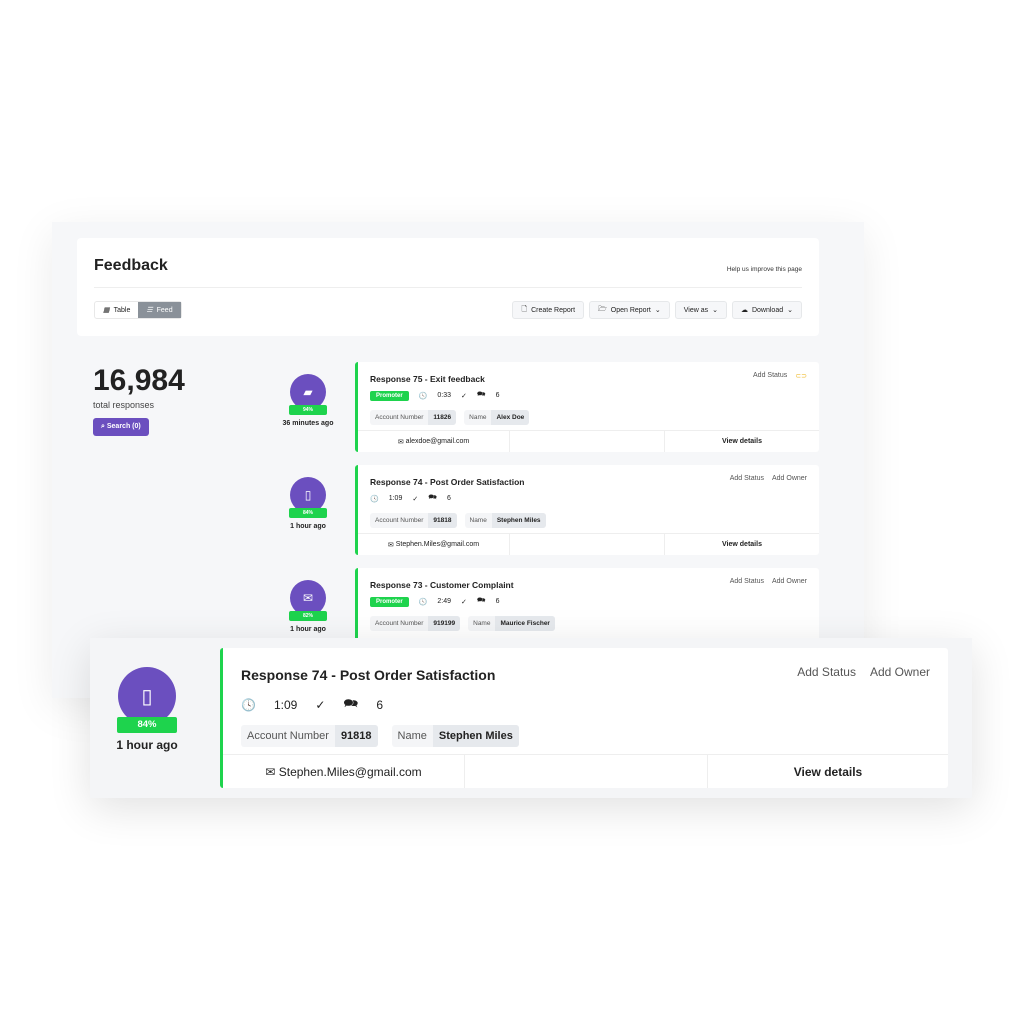  I want to click on name-field: Name Maurice Fischer, so click(511, 623).